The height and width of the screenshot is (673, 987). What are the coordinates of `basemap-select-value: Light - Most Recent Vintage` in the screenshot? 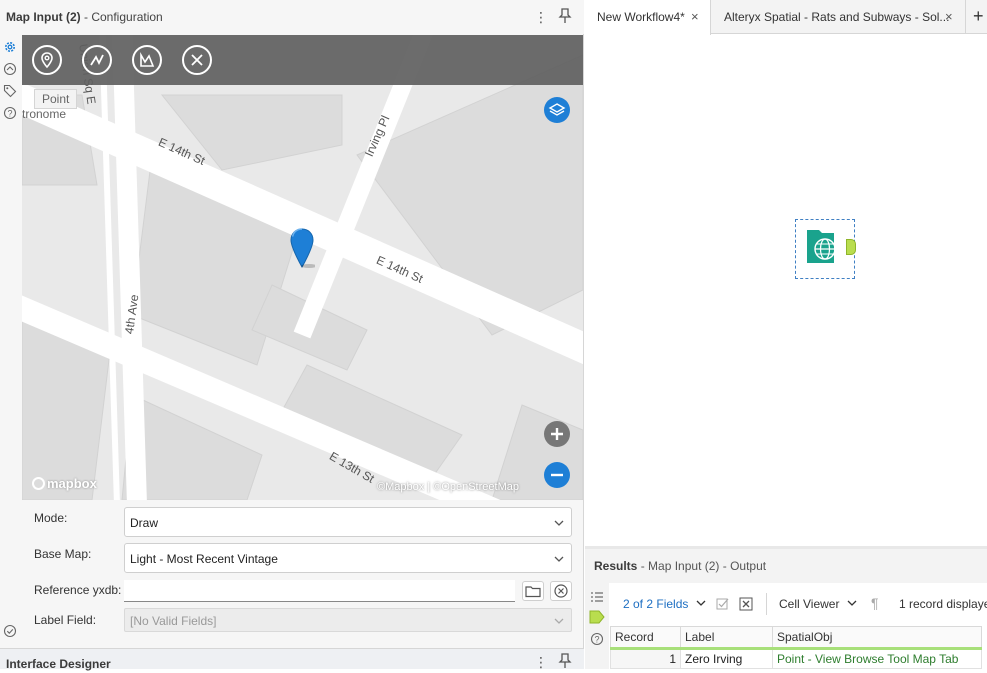 It's located at (204, 559).